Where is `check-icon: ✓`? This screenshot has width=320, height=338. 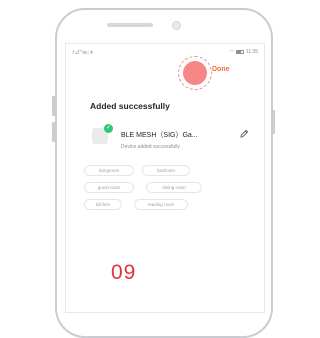
check-icon: ✓ is located at coordinates (108, 128).